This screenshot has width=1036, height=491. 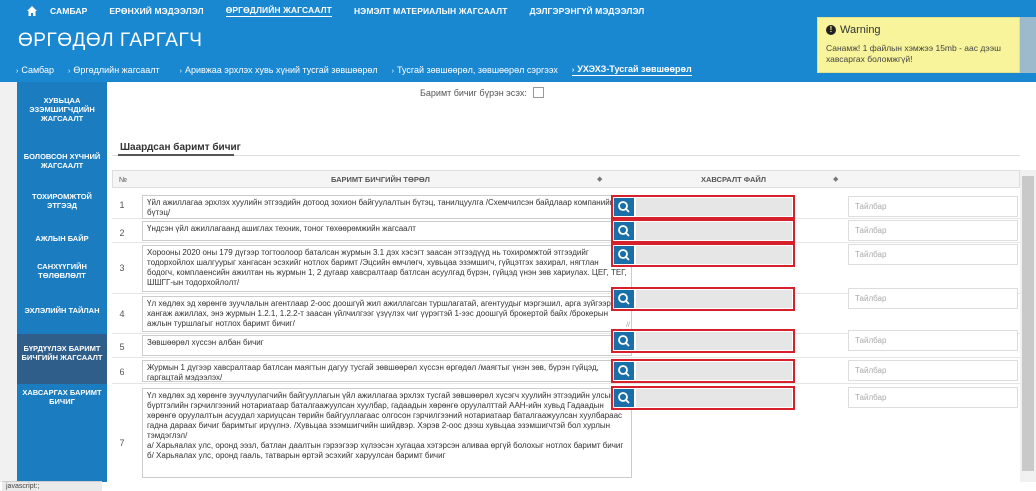 What do you see at coordinates (278, 11) in the screenshot?
I see `nav-application-list: ӨРГӨДЛИЙН ЖАГСААЛТ` at bounding box center [278, 11].